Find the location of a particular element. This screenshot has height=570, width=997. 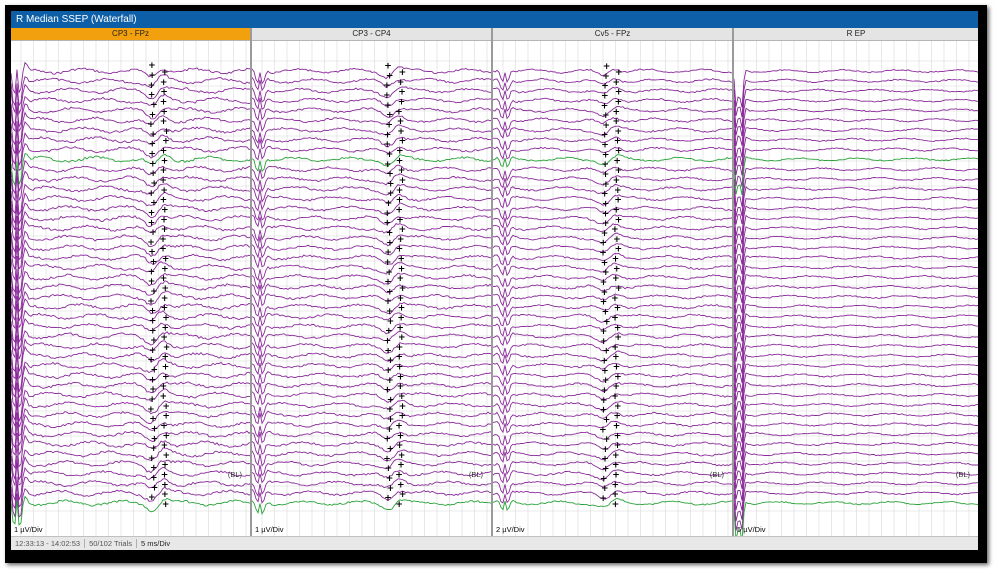

panel-header: R EP is located at coordinates (856, 34).